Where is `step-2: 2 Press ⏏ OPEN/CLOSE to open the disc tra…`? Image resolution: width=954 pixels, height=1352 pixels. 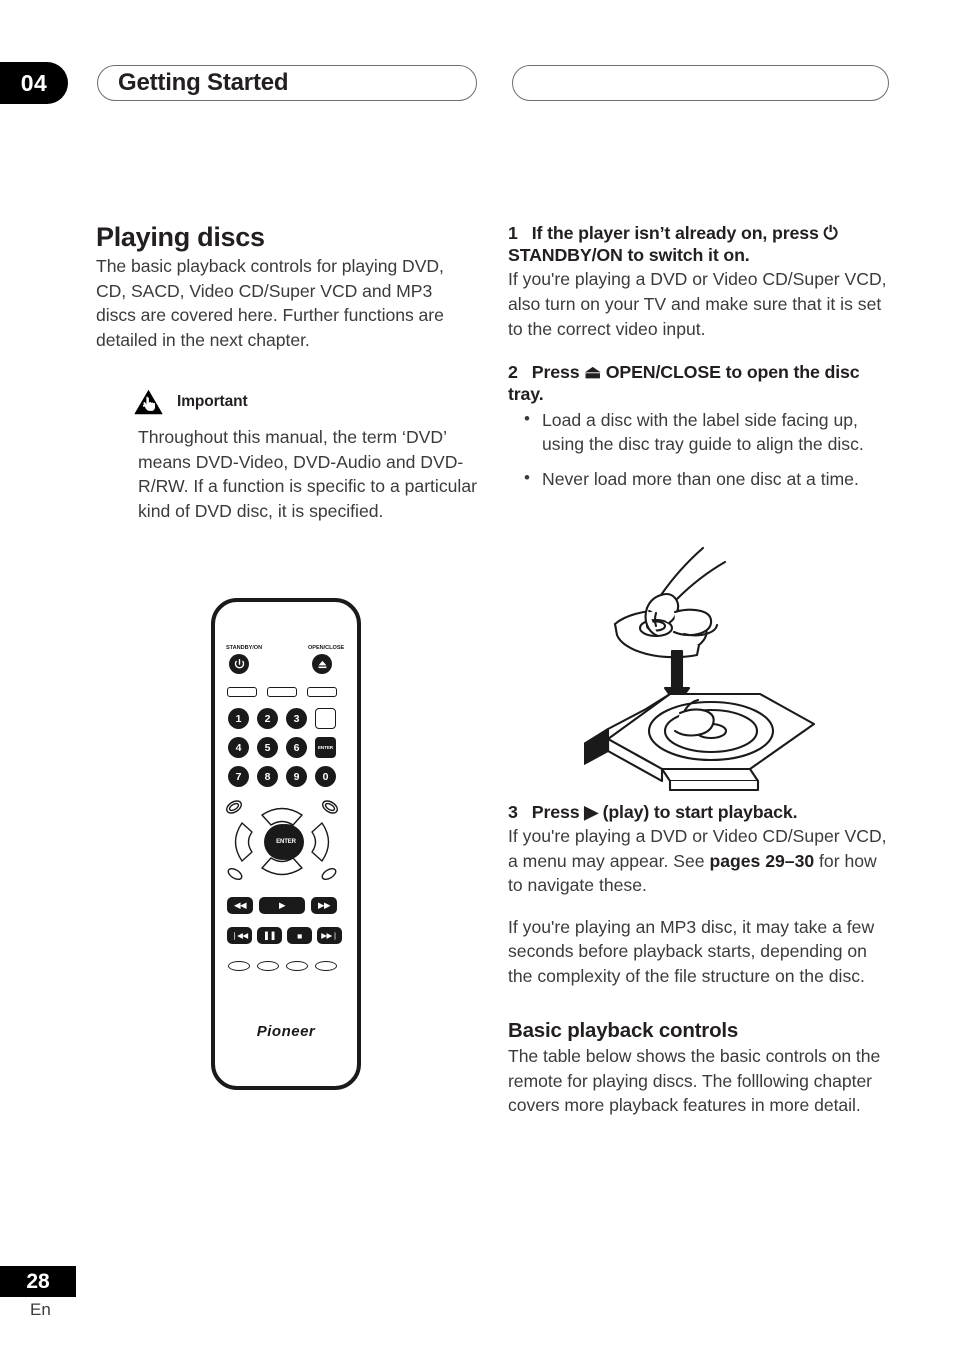
step-2: 2 Press ⏏ OPEN/CLOSE to open the disc tra… is located at coordinates (698, 426).